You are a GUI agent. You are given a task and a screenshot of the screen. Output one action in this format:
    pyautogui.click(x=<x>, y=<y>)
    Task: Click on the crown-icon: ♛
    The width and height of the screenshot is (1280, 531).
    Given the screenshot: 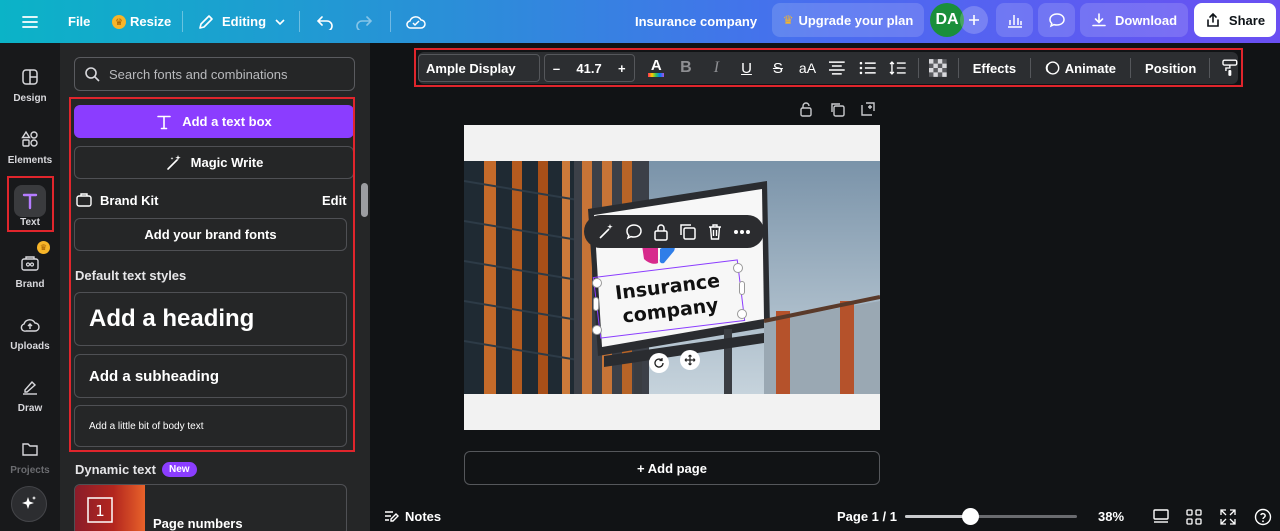 What is the action you would take?
    pyautogui.click(x=788, y=20)
    